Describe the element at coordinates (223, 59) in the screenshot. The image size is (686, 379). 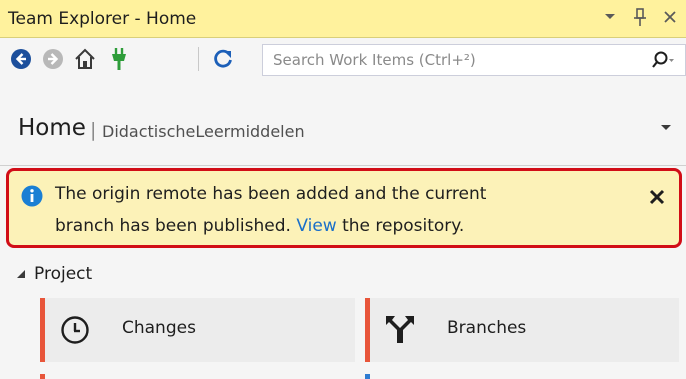
I see `refresh-icon` at that location.